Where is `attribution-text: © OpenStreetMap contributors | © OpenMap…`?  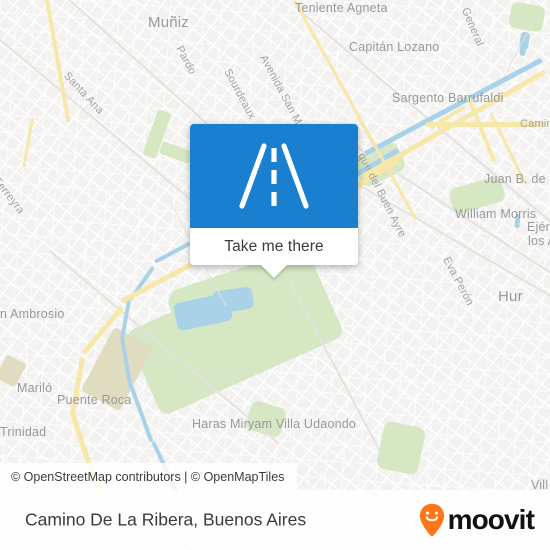
attribution-text: © OpenStreetMap contributors | © OpenMap… is located at coordinates (148, 476).